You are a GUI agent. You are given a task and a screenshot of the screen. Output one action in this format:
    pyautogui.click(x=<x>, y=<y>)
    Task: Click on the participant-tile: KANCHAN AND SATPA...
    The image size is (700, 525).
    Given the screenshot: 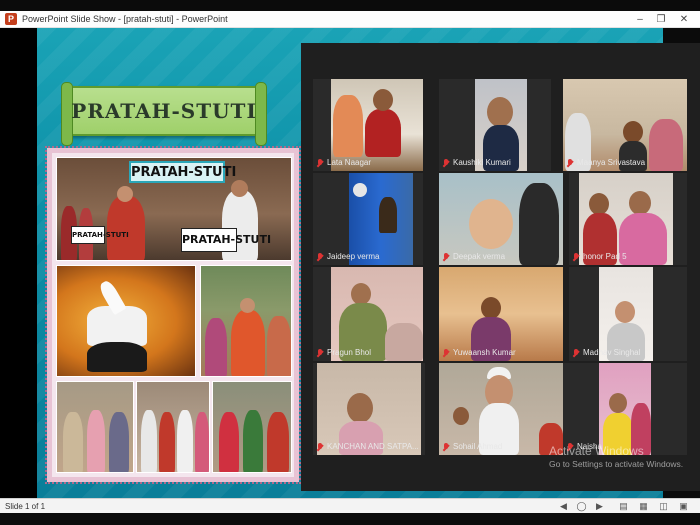 What is the action you would take?
    pyautogui.click(x=369, y=409)
    